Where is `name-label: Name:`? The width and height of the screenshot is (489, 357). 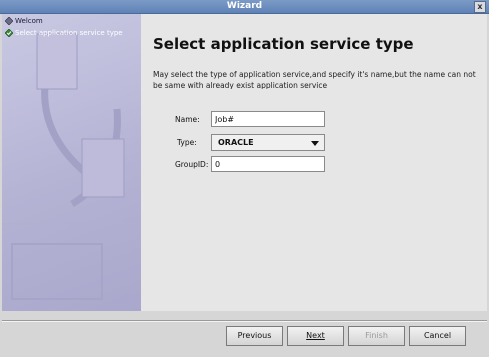 name-label: Name: is located at coordinates (187, 119).